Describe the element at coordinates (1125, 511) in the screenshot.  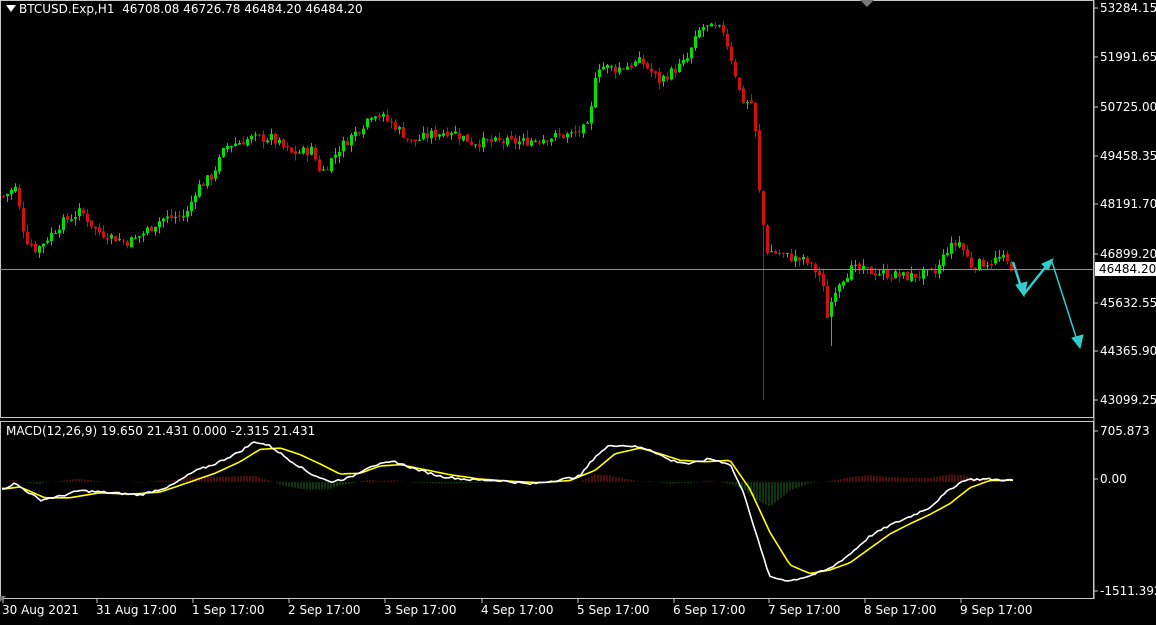
I see `macd-axis: 705.873 0.00 -1511.392` at that location.